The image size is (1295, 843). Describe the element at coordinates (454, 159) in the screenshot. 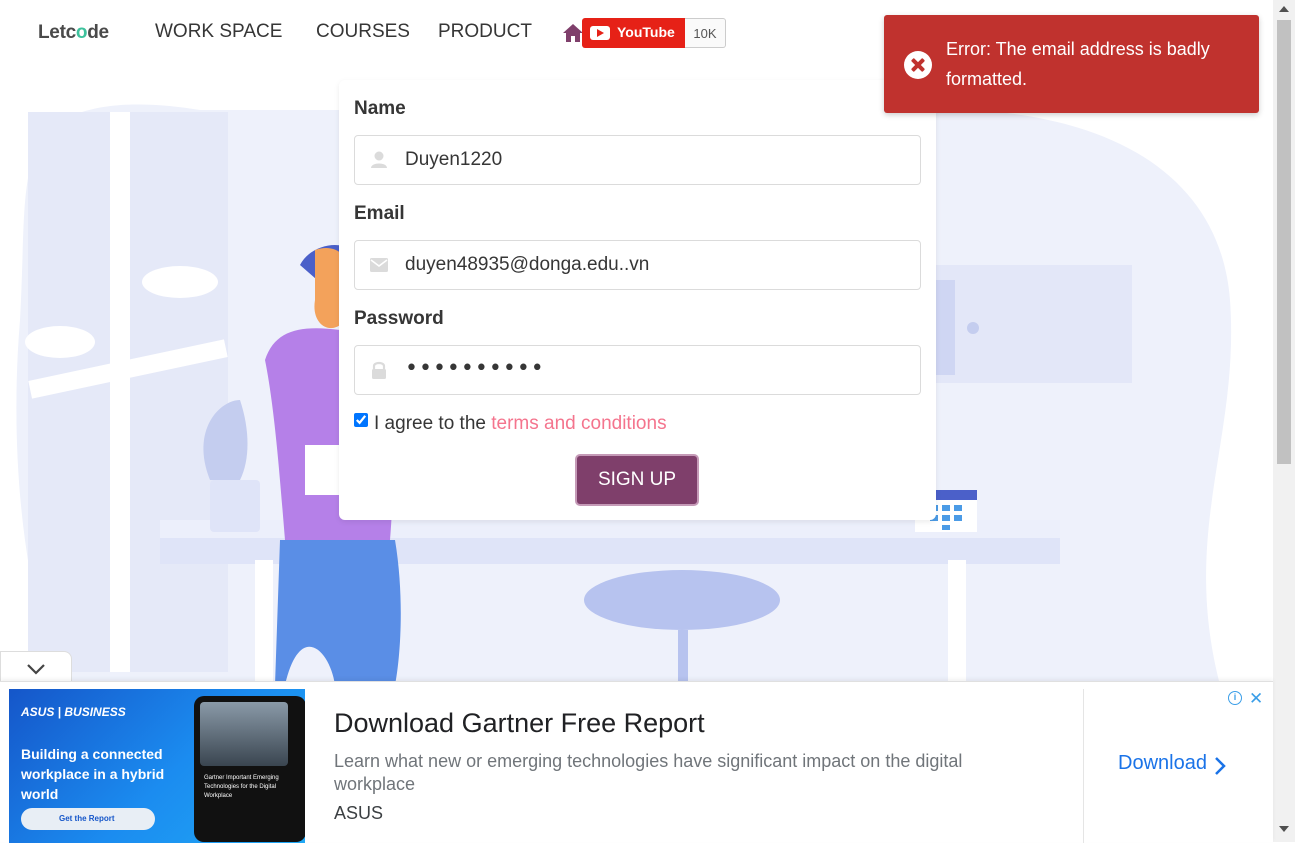

I see `name-input-value: Duyen1220` at that location.